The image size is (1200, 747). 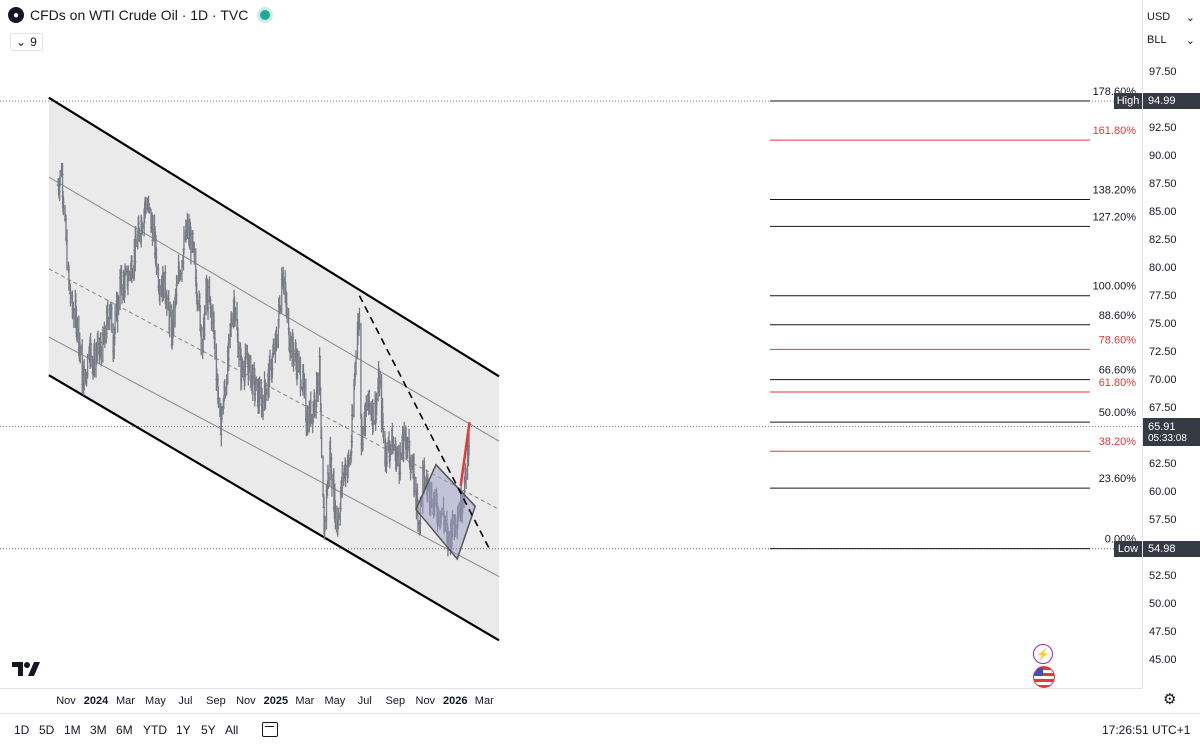 What do you see at coordinates (1115, 217) in the screenshot?
I see `fib-level-label: 127.20%` at bounding box center [1115, 217].